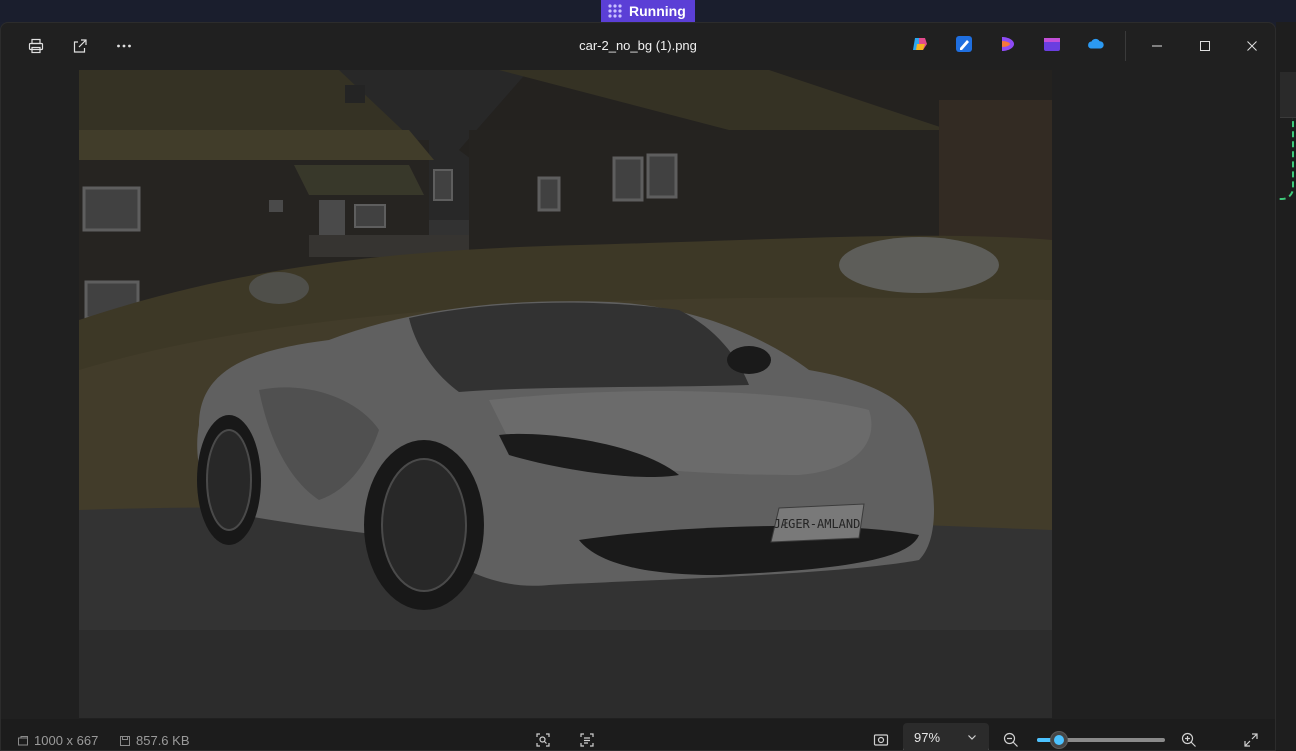  I want to click on running-label: Running, so click(657, 11).